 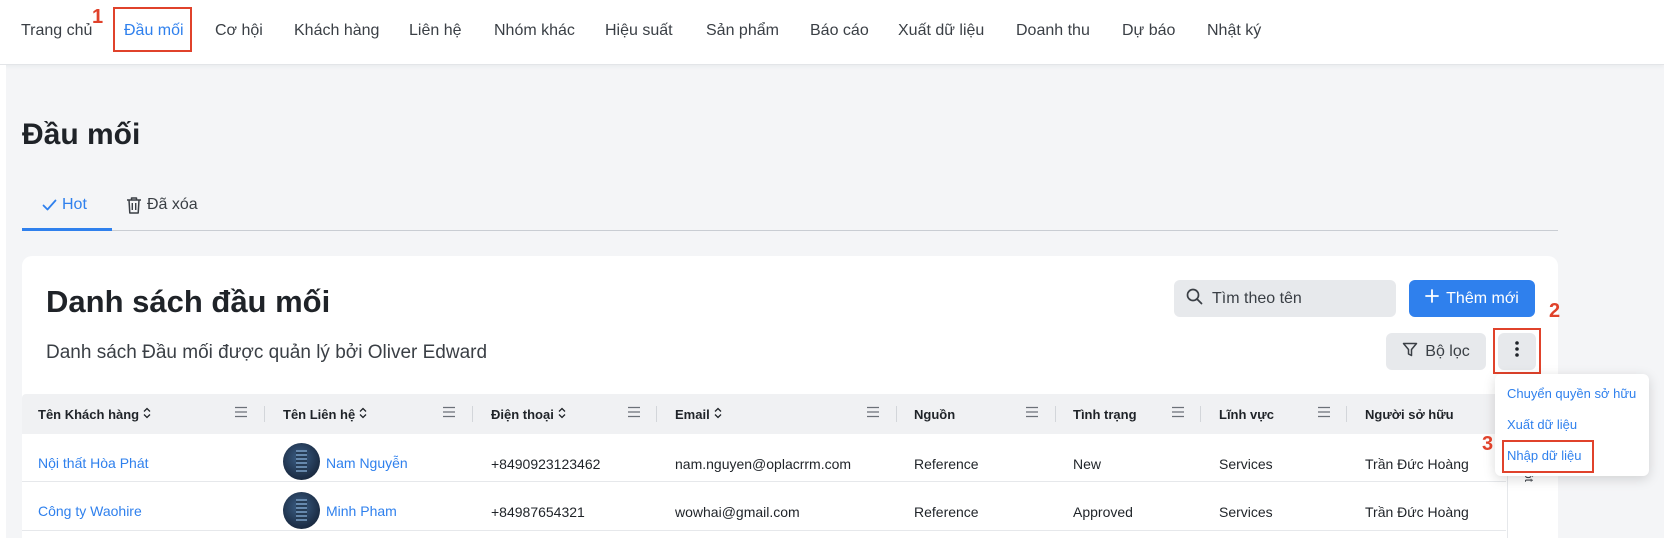 I want to click on filter-icon, so click(x=1410, y=352).